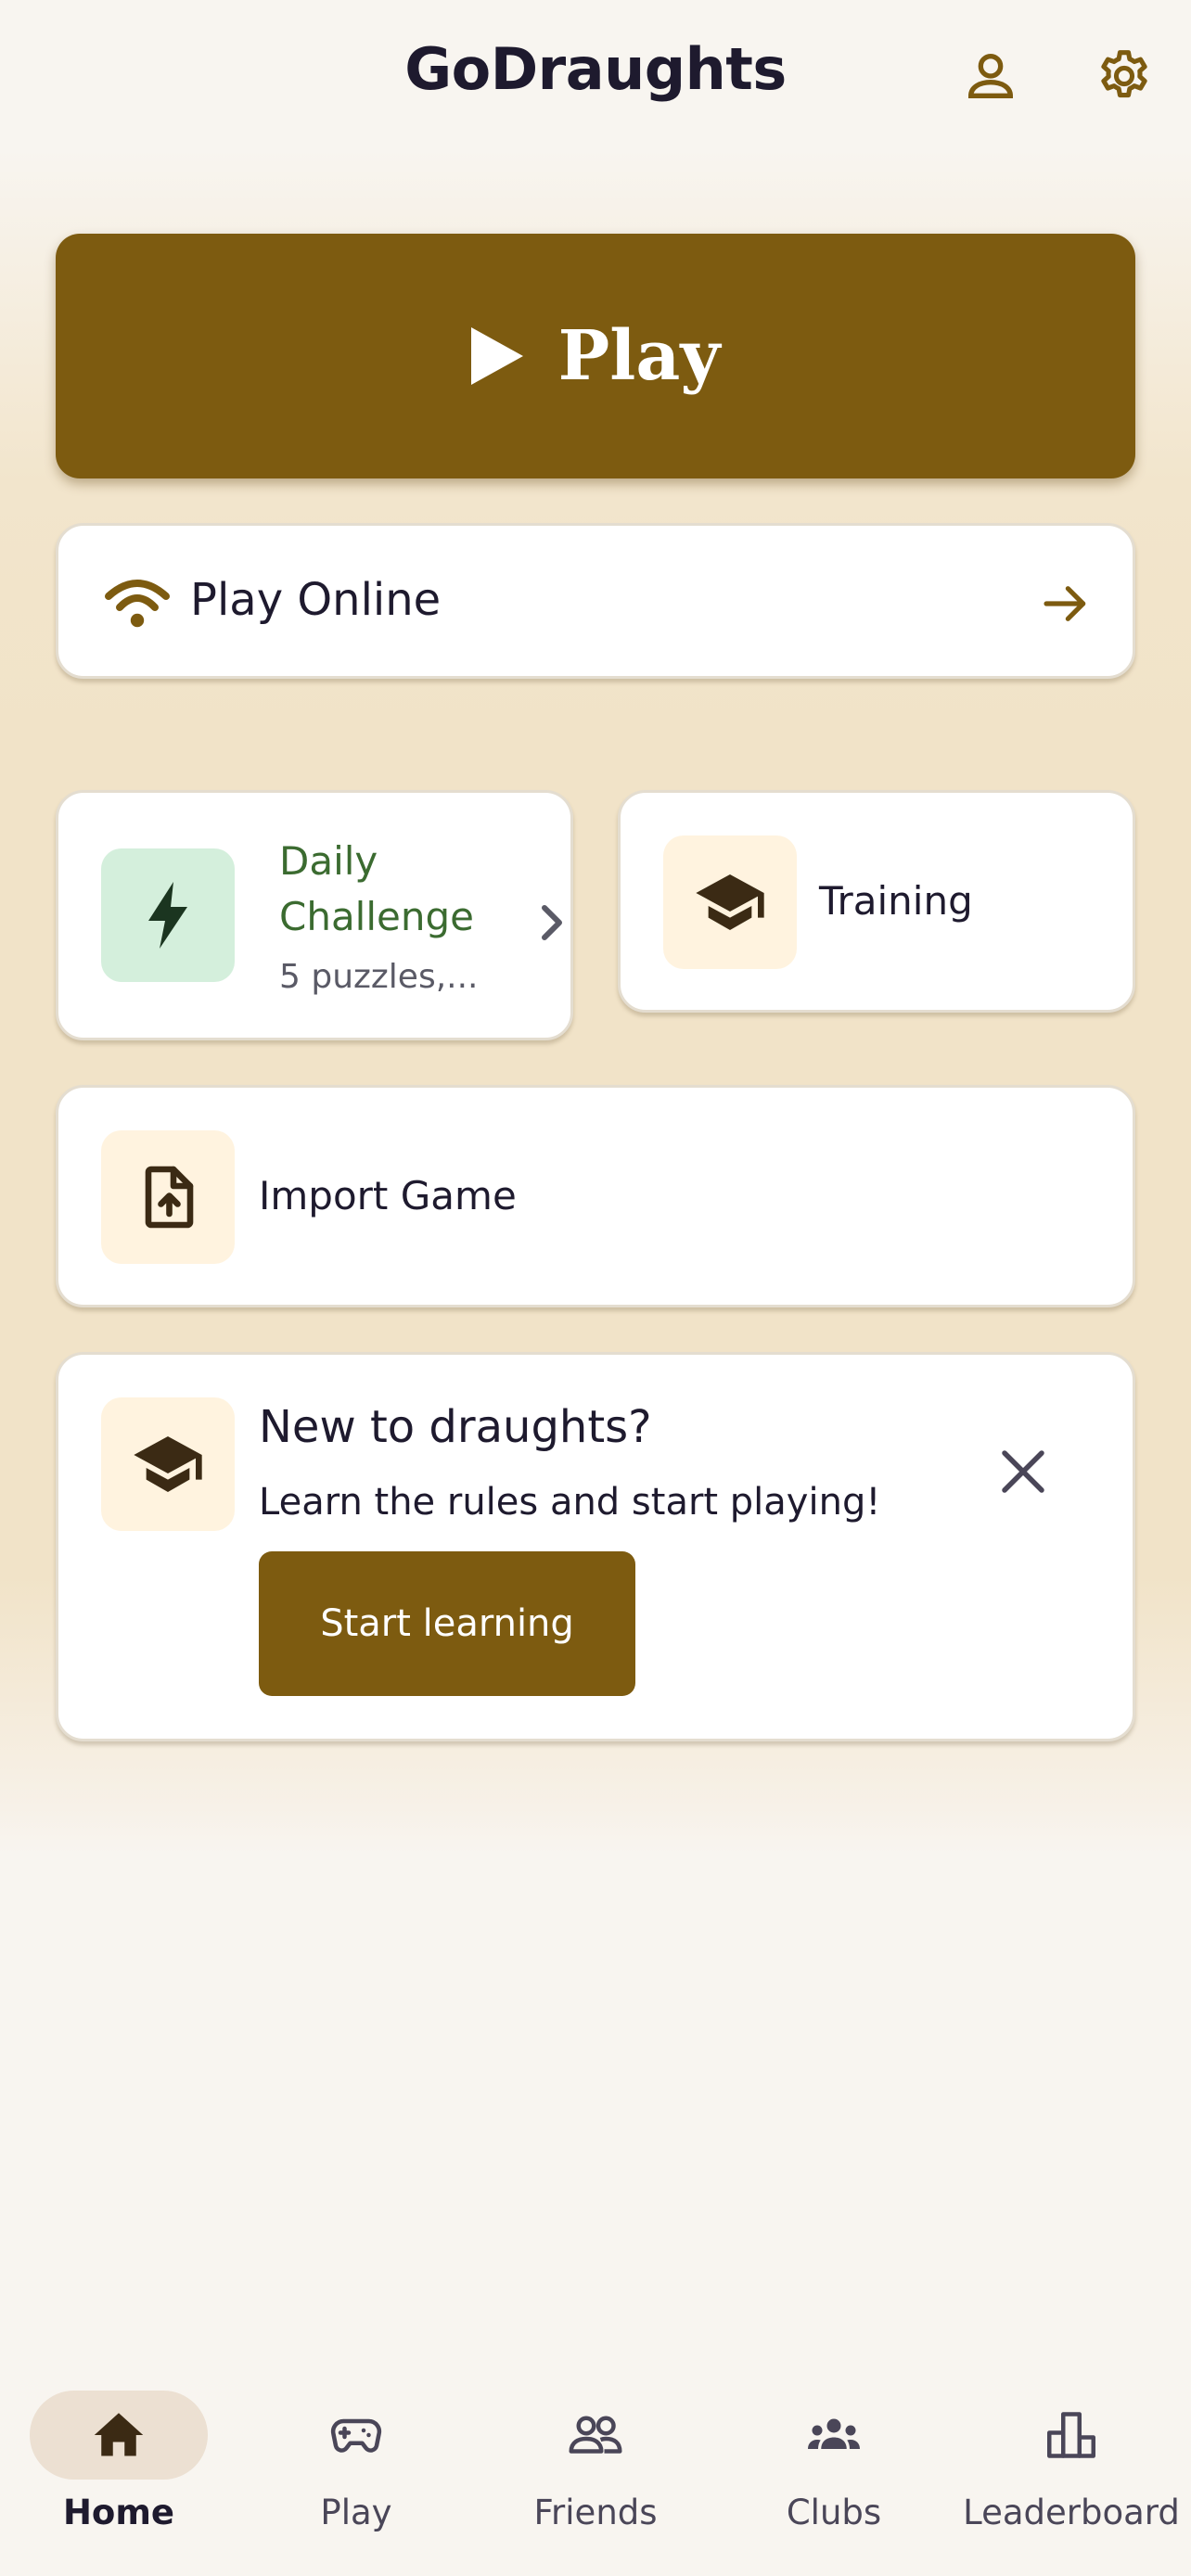 Image resolution: width=1191 pixels, height=2576 pixels. What do you see at coordinates (497, 356) in the screenshot?
I see `play-icon` at bounding box center [497, 356].